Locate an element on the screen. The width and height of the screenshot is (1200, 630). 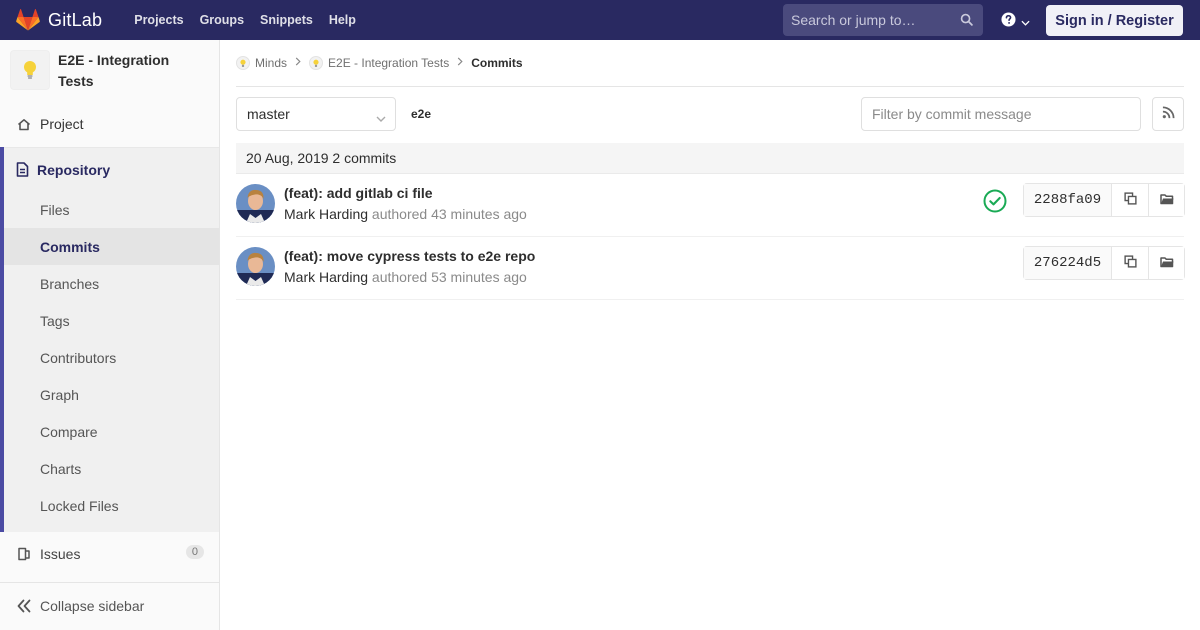
search-box is located at coordinates (883, 20).